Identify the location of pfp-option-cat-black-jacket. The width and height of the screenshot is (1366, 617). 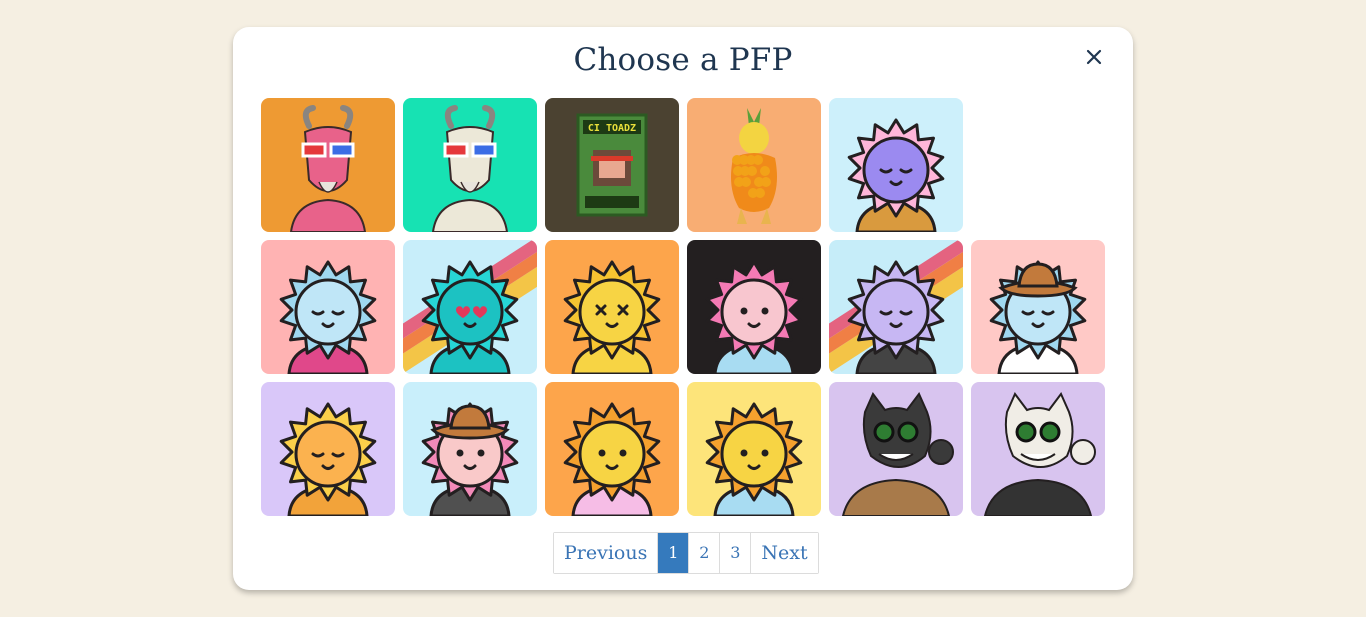
(896, 449).